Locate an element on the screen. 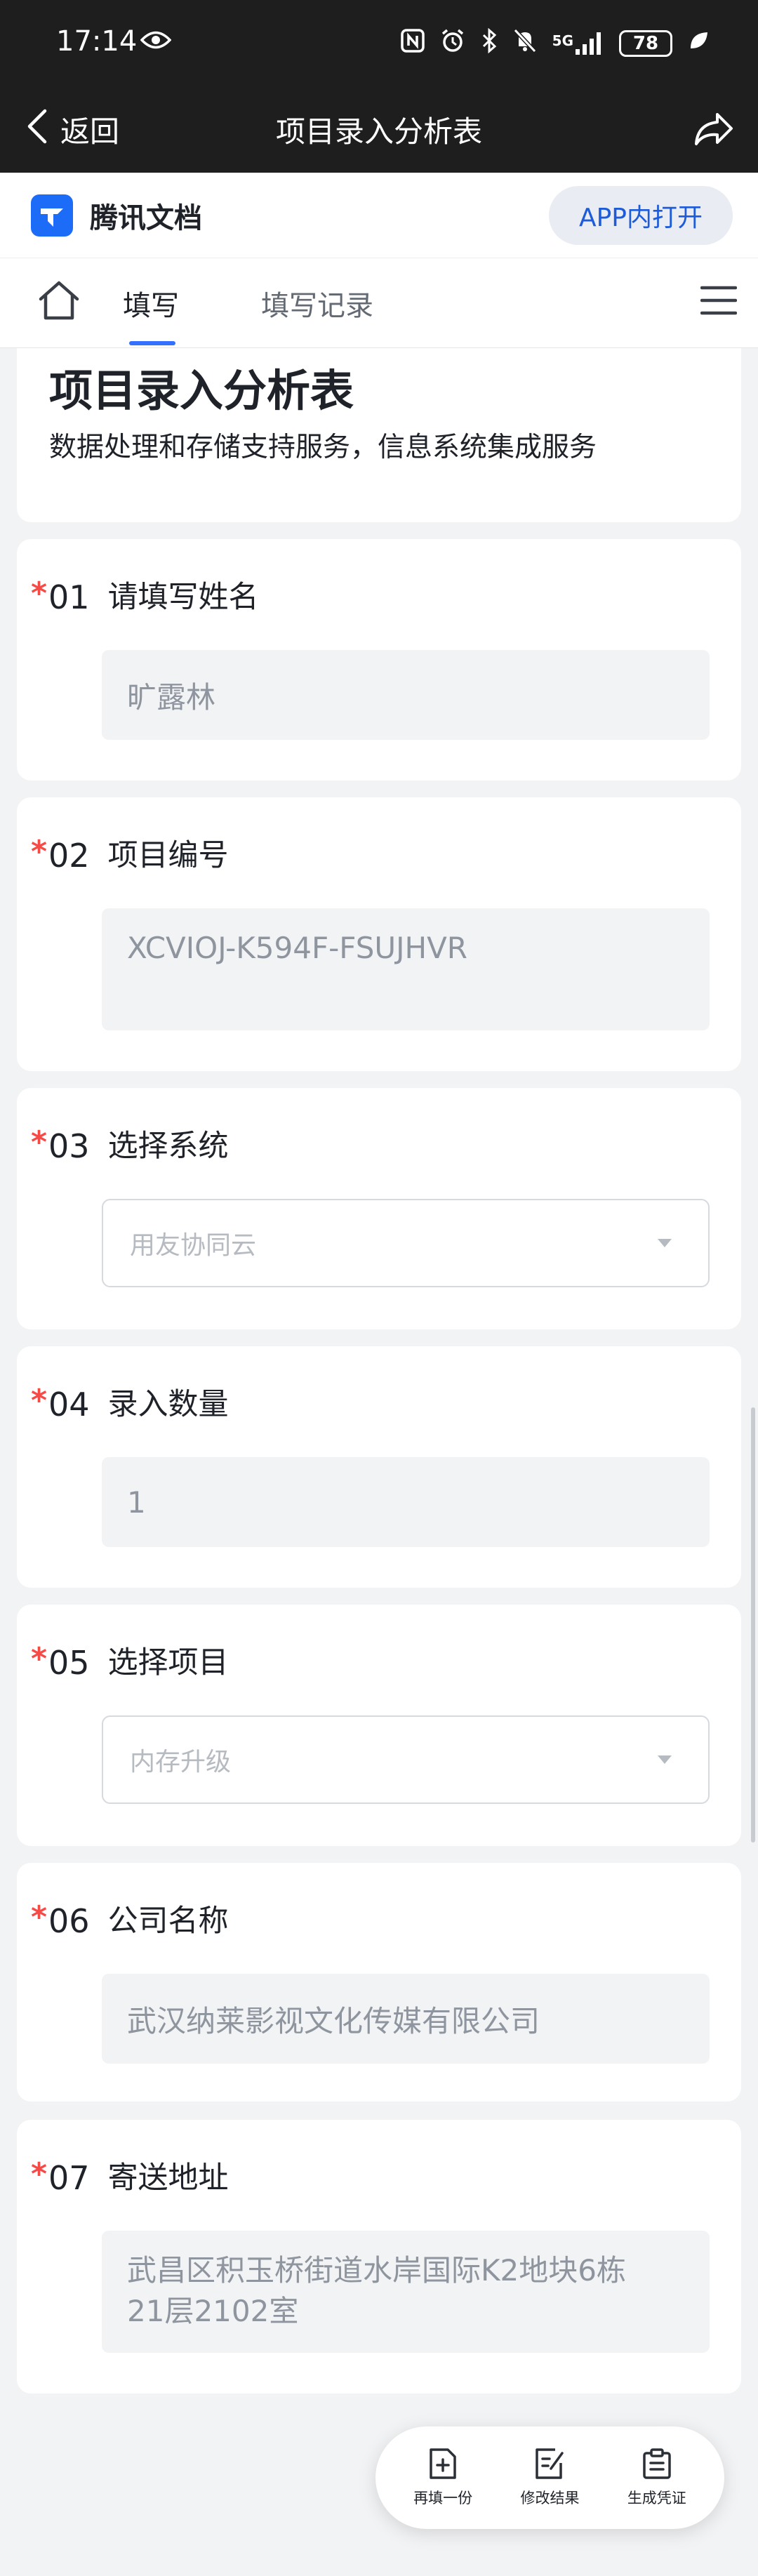 This screenshot has height=2576, width=758. generate-voucher-button: 生成凭证 is located at coordinates (657, 2478).